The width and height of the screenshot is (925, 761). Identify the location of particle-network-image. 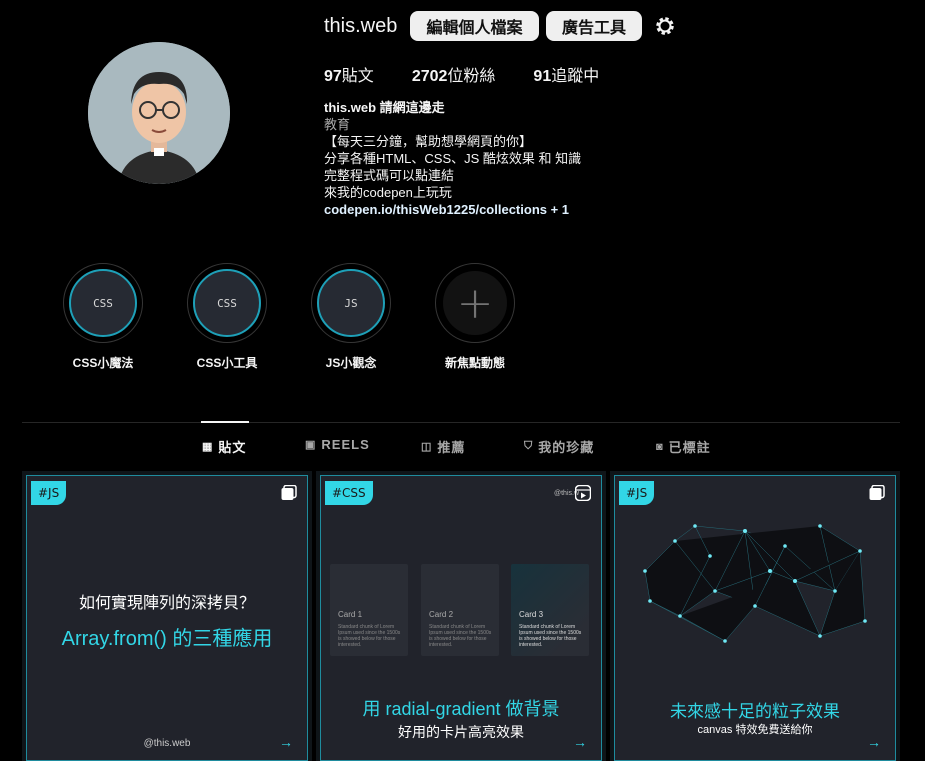
(755, 583).